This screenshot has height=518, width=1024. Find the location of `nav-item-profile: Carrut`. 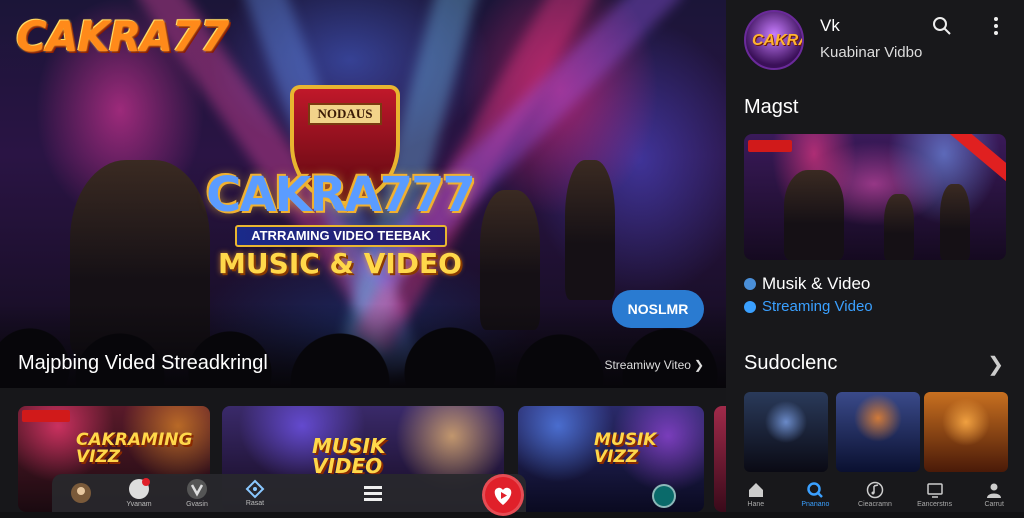

nav-item-profile: Carrut is located at coordinates (994, 494).